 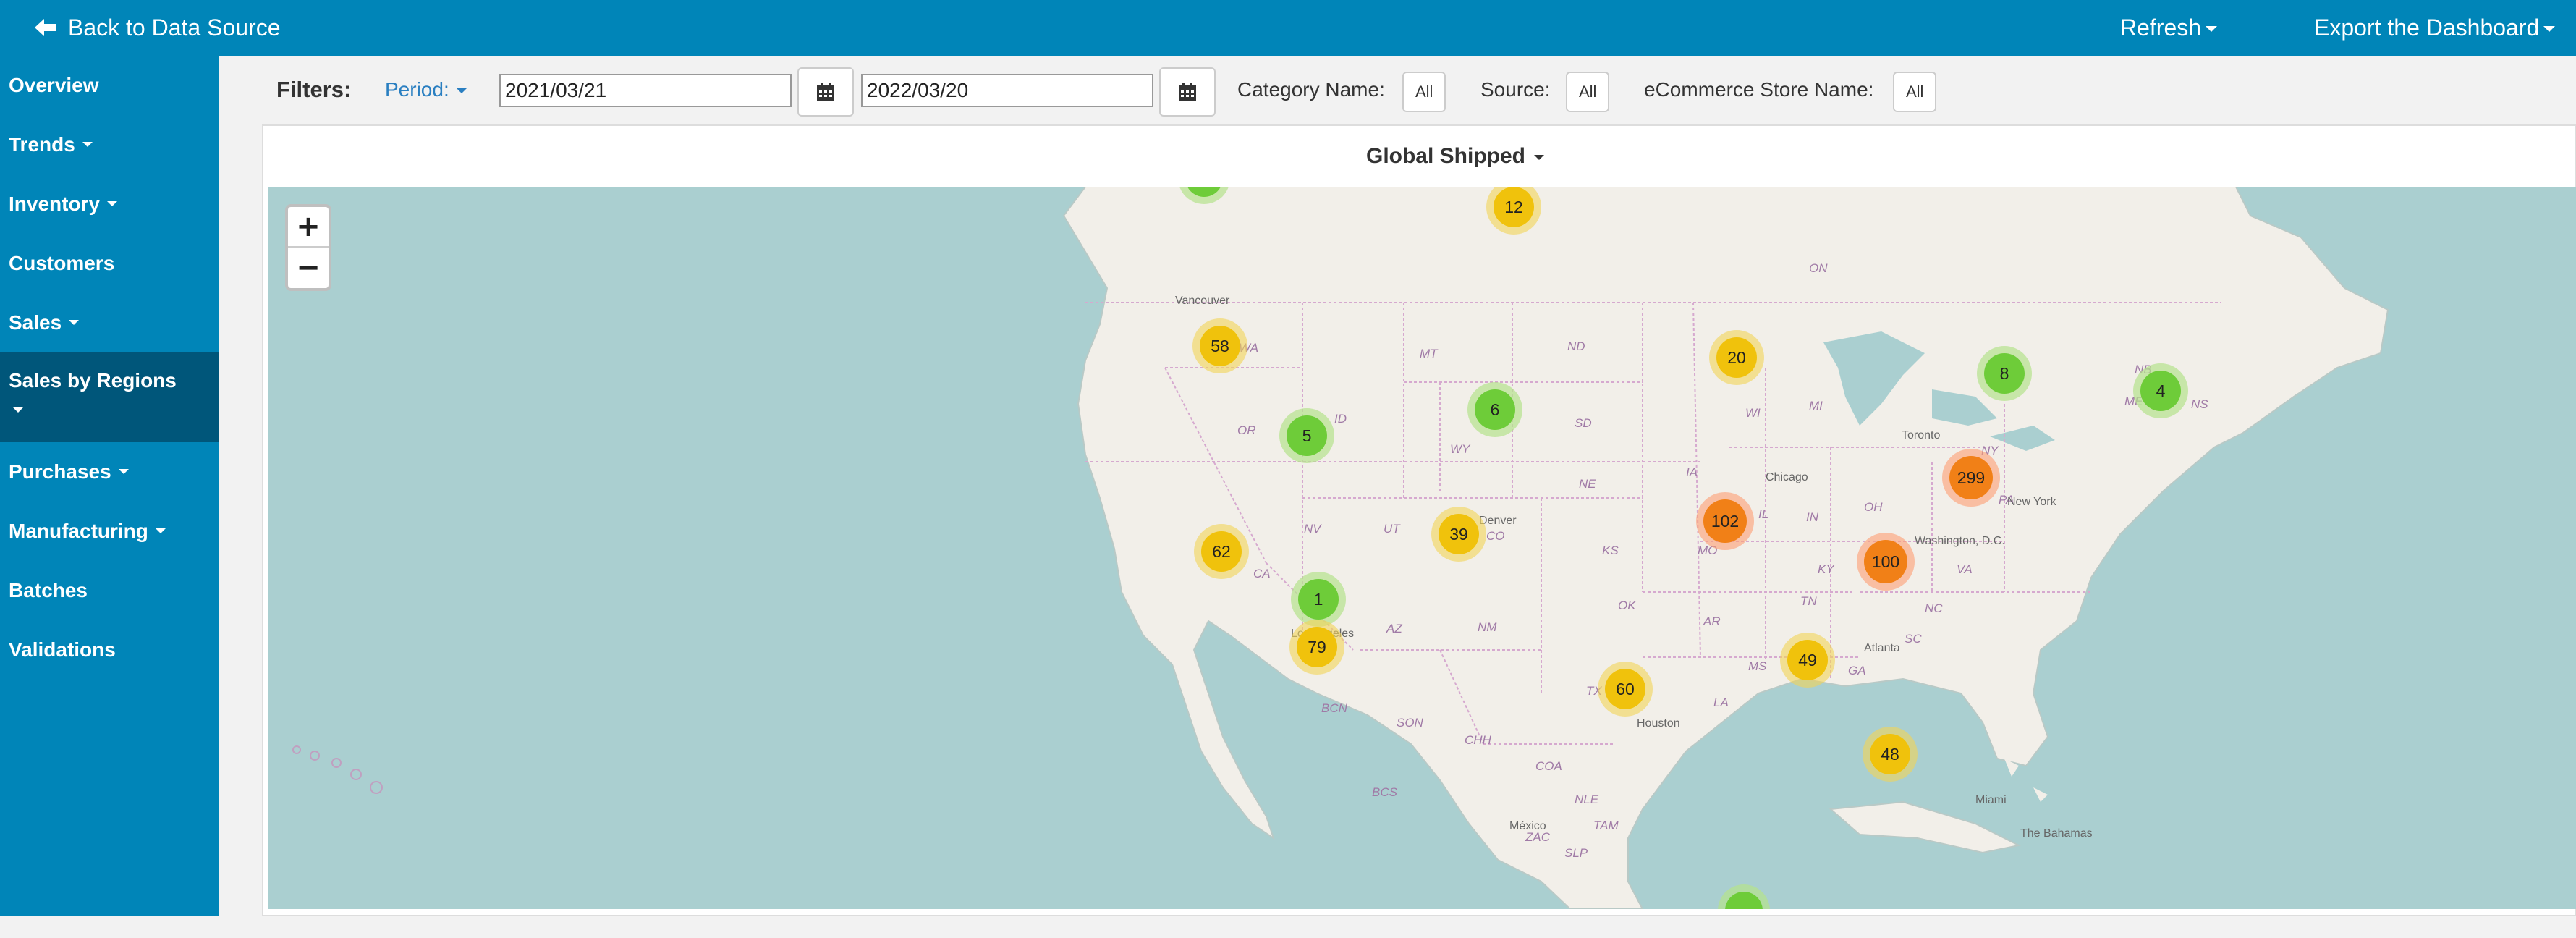 What do you see at coordinates (1712, 621) in the screenshot?
I see `region-label: AR` at bounding box center [1712, 621].